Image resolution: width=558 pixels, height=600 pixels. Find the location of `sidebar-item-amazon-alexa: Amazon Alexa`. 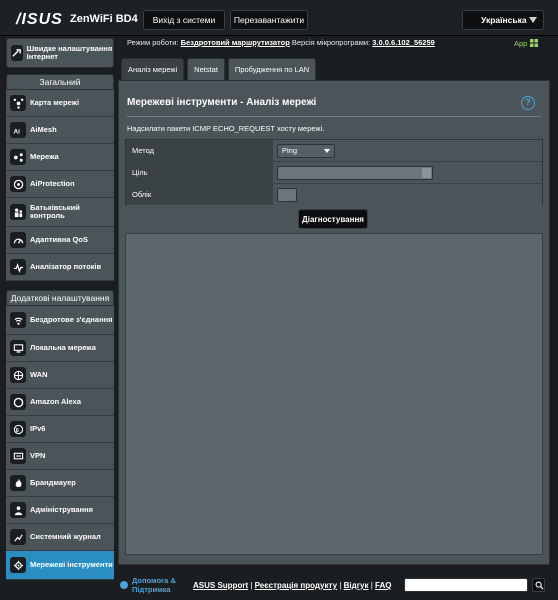

sidebar-item-amazon-alexa: Amazon Alexa is located at coordinates (60, 402).